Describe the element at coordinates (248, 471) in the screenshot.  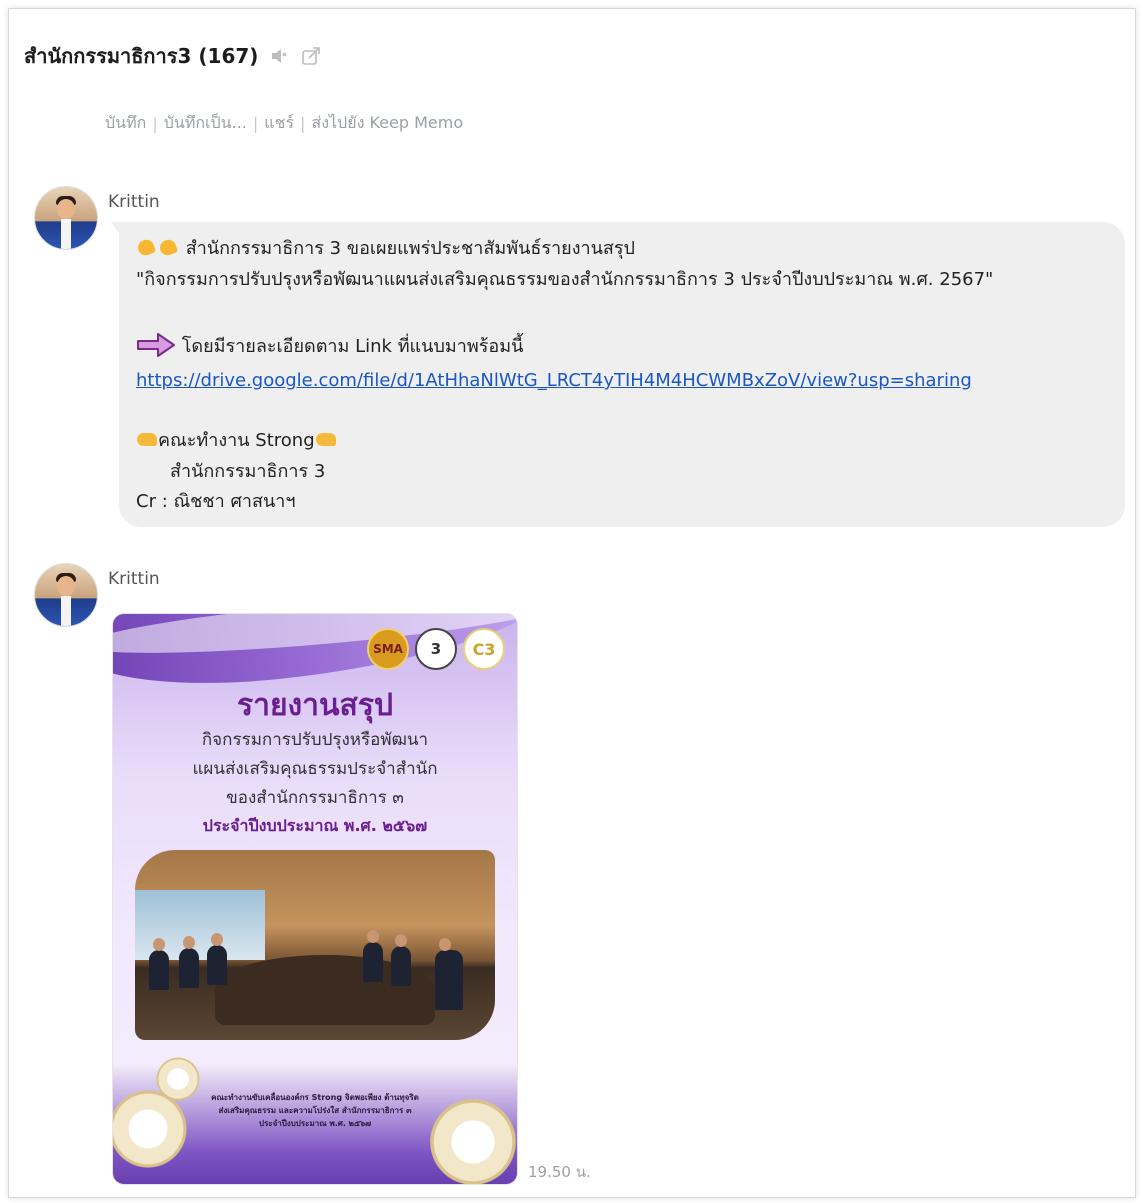
I see `message-line: สำนักกรรมาธิการ 3` at that location.